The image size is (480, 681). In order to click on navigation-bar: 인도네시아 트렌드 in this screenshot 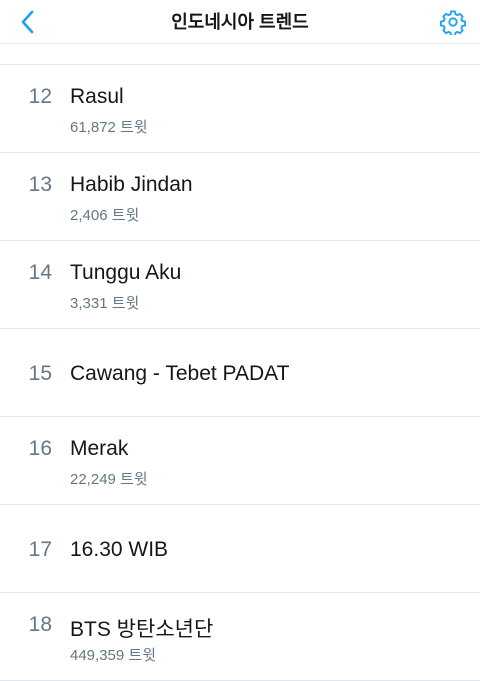, I will do `click(240, 22)`.